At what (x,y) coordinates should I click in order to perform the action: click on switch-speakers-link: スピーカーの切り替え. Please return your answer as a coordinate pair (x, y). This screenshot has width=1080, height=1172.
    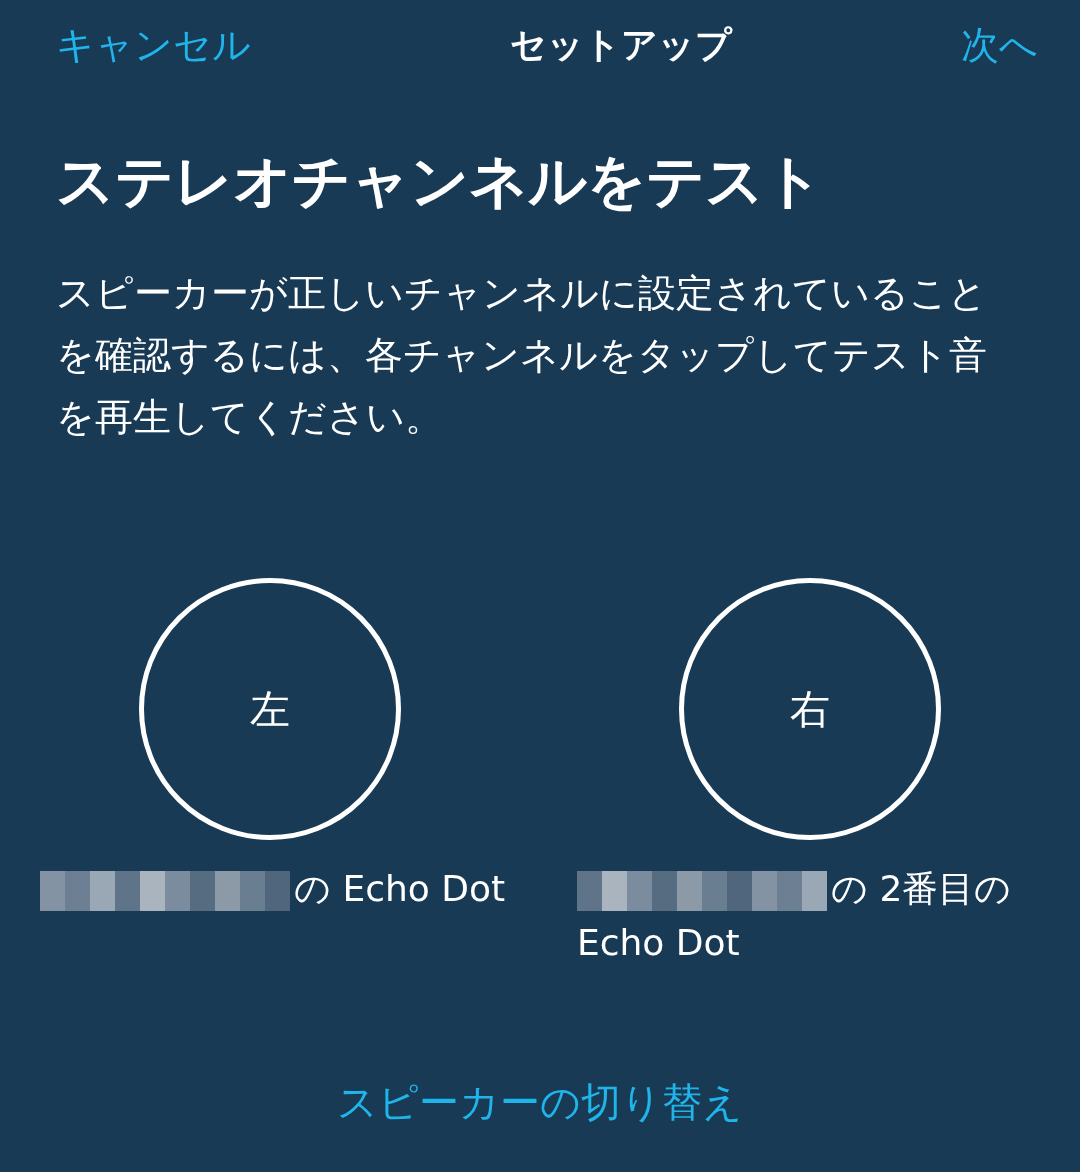
    Looking at the image, I should click on (540, 1102).